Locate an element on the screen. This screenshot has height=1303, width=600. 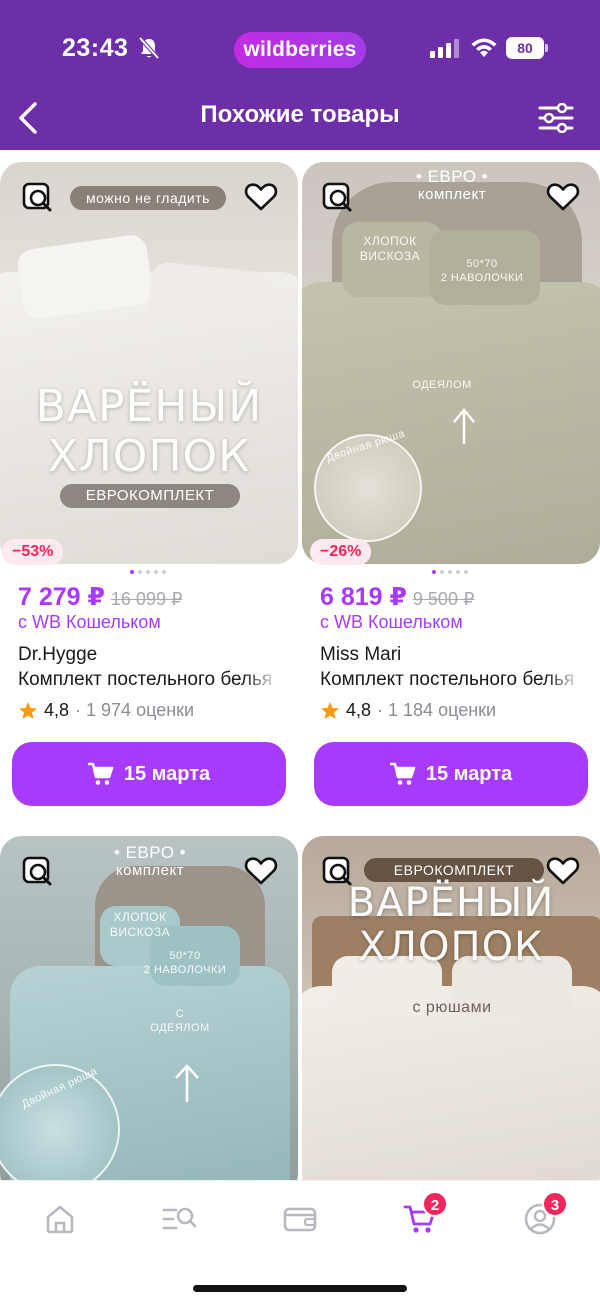
price-line: 7 279 ₽ 16 099 ₽ is located at coordinates (100, 597).